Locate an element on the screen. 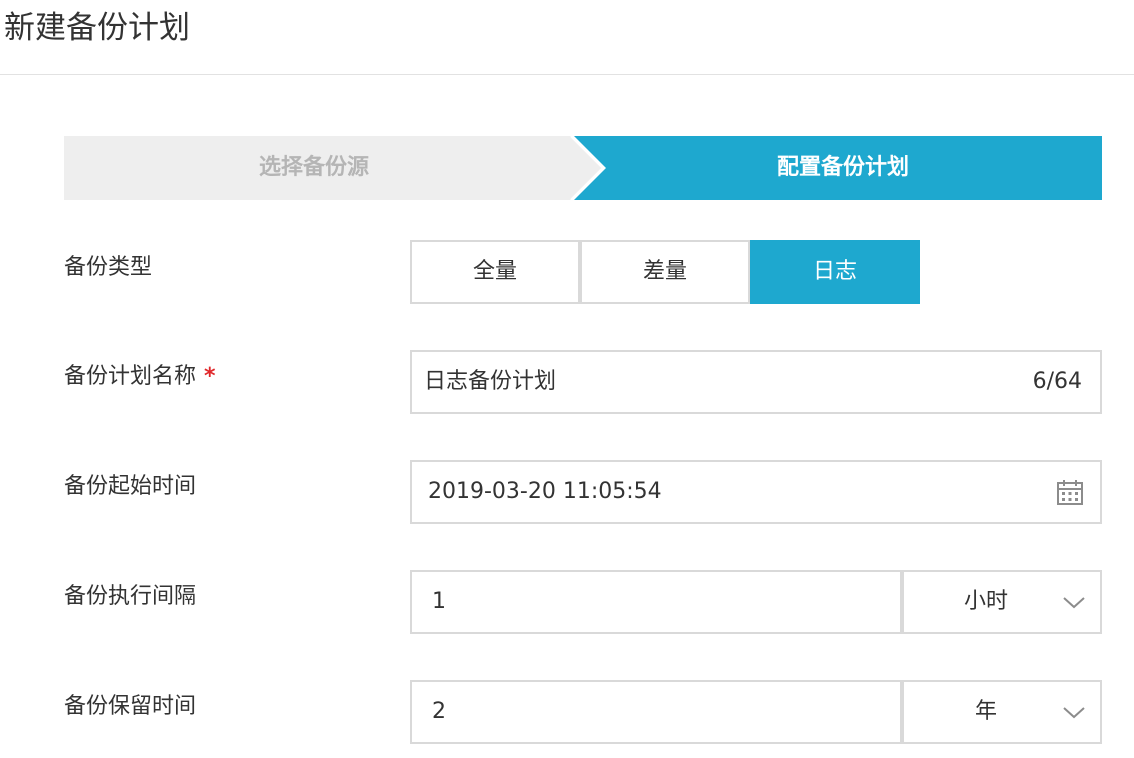 The width and height of the screenshot is (1134, 758). calendar-icon is located at coordinates (1070, 492).